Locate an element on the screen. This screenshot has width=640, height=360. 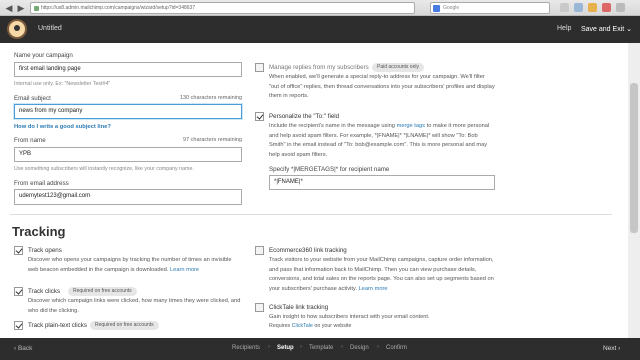
clicktale-requires-post: on your website is located at coordinates (333, 326).